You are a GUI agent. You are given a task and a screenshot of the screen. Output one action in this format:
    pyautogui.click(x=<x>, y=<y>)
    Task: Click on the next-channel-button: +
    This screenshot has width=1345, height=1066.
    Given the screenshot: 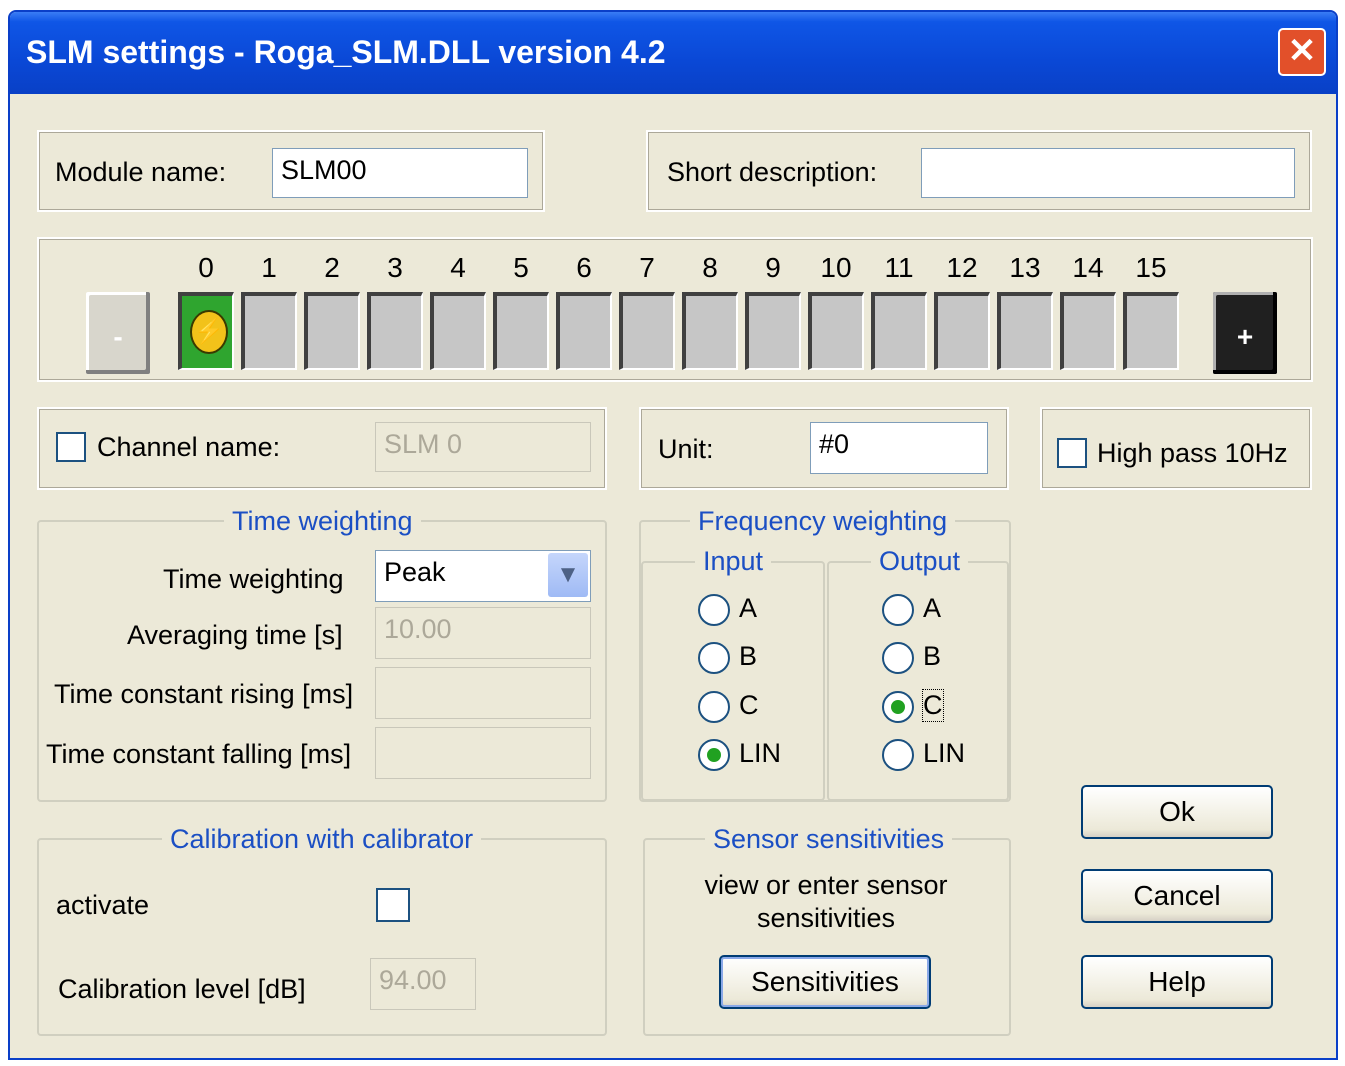 What is the action you would take?
    pyautogui.click(x=1245, y=333)
    